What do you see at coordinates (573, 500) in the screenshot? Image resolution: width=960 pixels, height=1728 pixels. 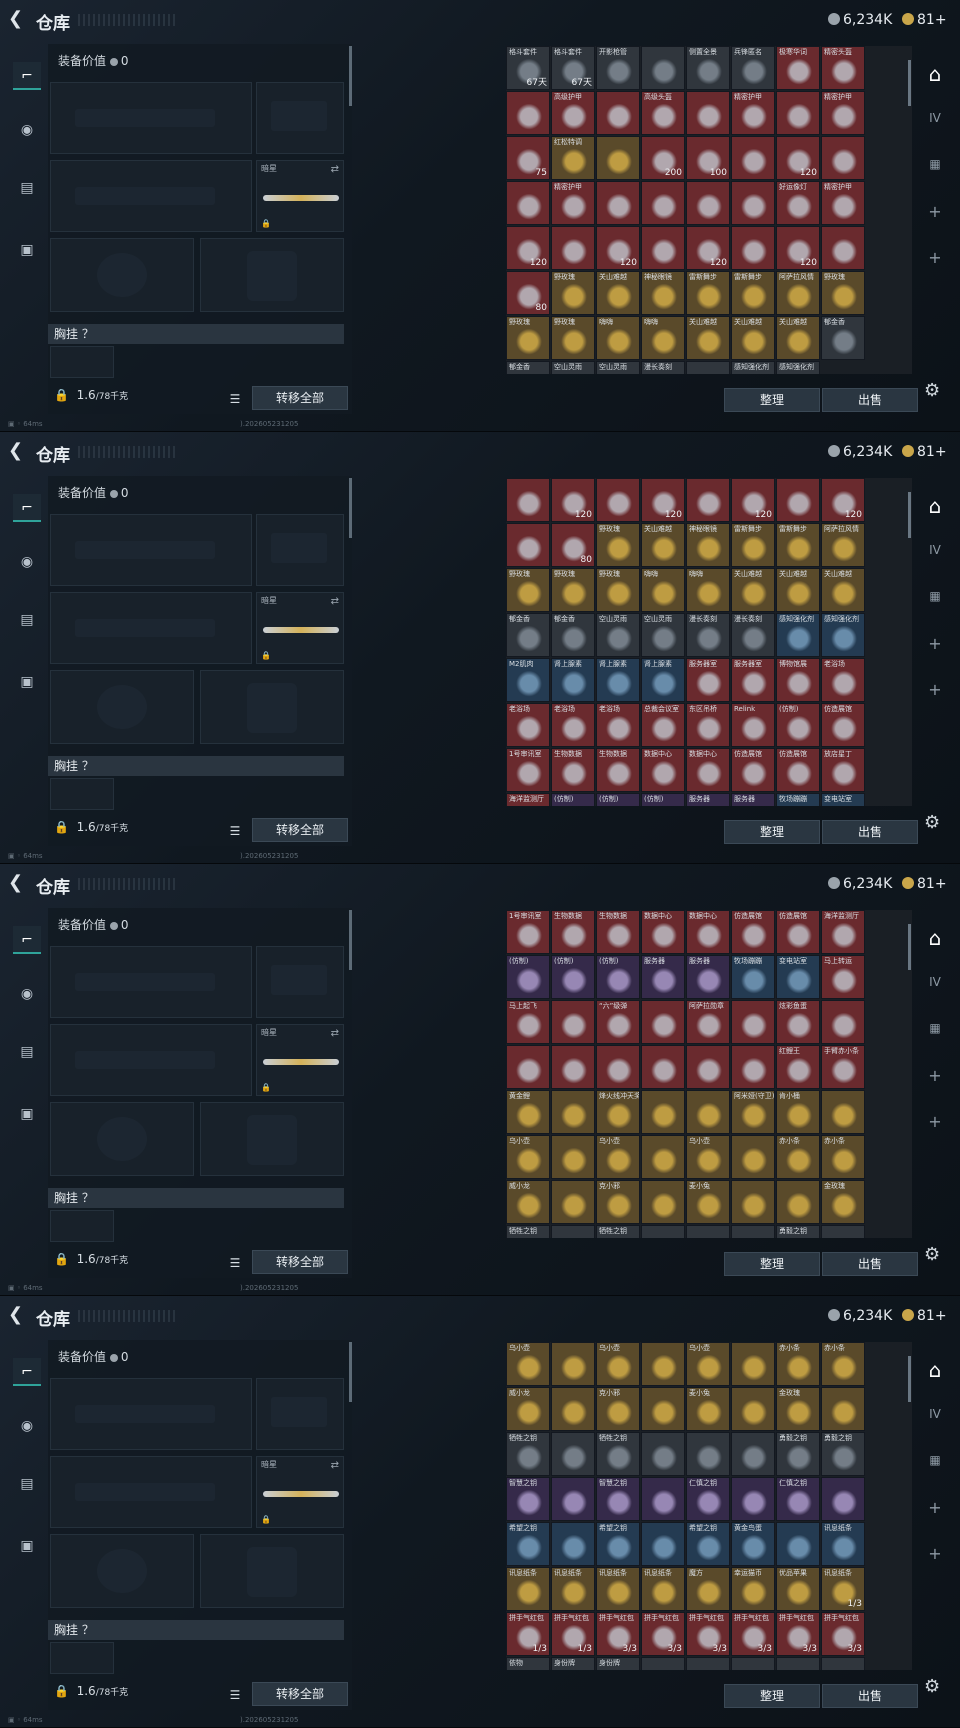 I see `inventory-item: 120` at bounding box center [573, 500].